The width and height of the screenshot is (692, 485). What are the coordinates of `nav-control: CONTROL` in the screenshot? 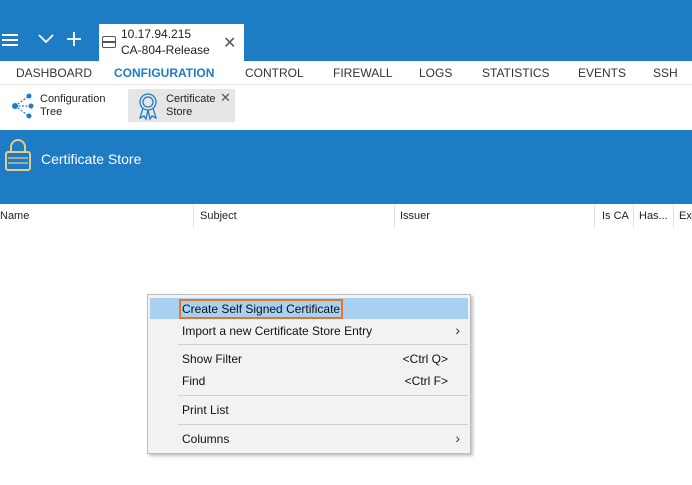 It's located at (274, 73).